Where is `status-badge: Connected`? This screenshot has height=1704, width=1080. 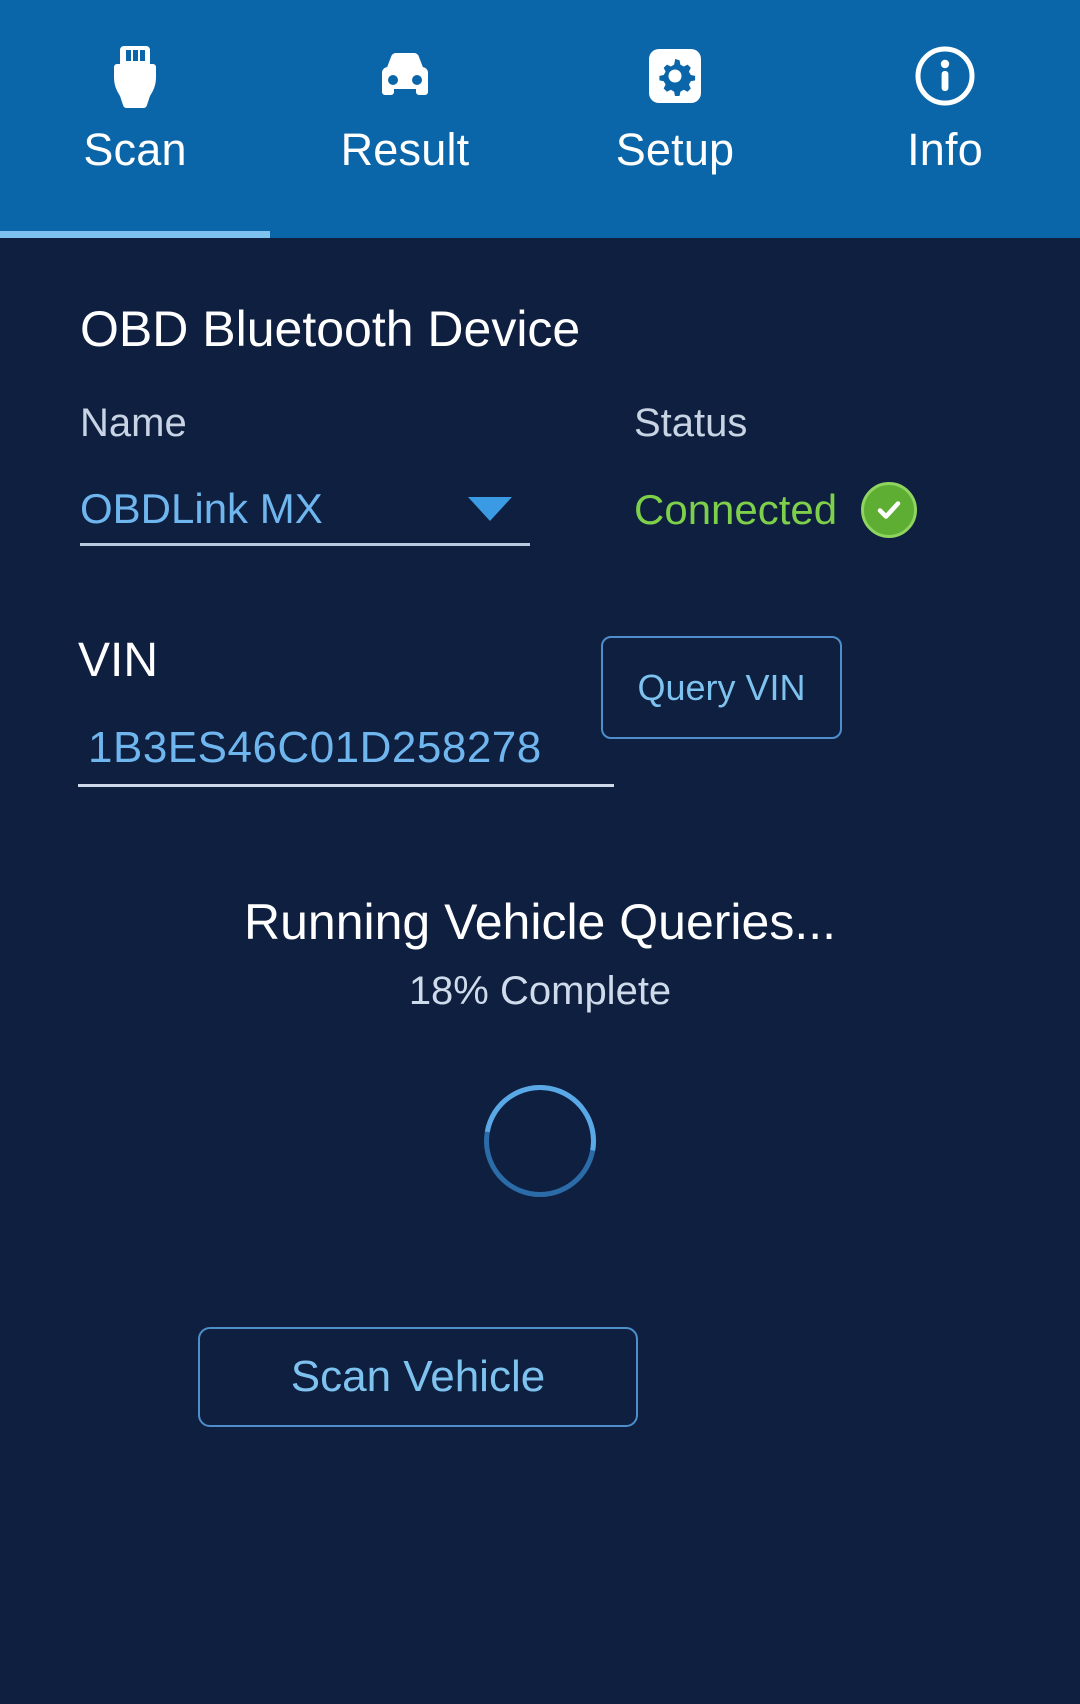
status-badge: Connected is located at coordinates (799, 510).